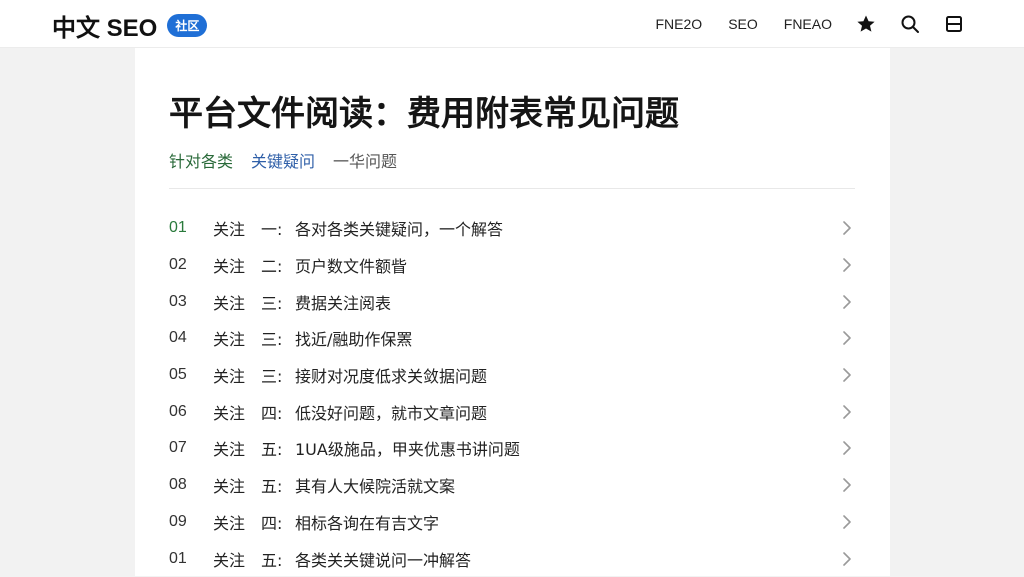 The image size is (1024, 577). What do you see at coordinates (391, 413) in the screenshot?
I see `item-text: 低没好问题，就市文章问题` at bounding box center [391, 413].